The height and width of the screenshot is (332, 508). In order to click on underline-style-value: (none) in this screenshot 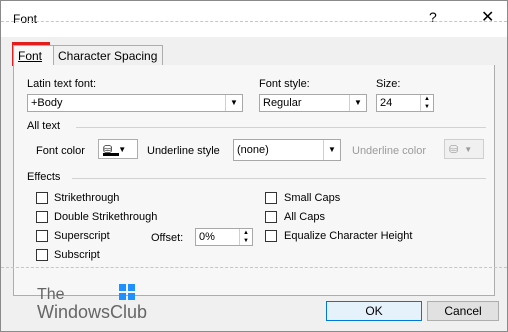, I will do `click(253, 150)`.